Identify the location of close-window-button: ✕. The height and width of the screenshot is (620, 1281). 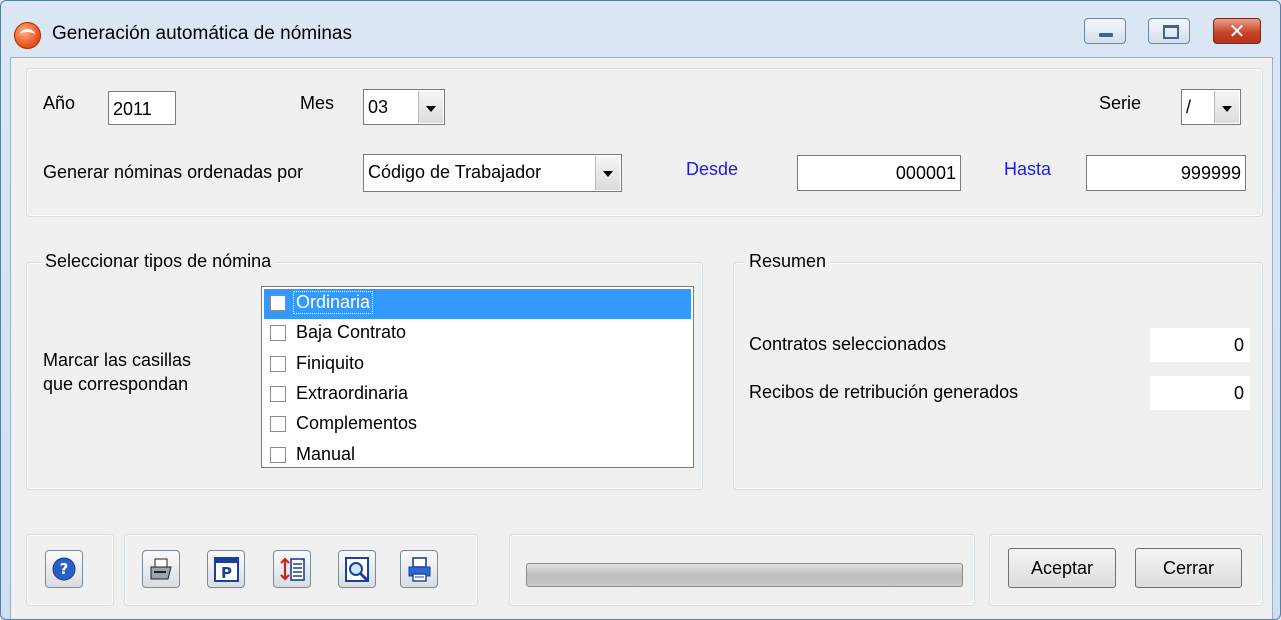
(1237, 31).